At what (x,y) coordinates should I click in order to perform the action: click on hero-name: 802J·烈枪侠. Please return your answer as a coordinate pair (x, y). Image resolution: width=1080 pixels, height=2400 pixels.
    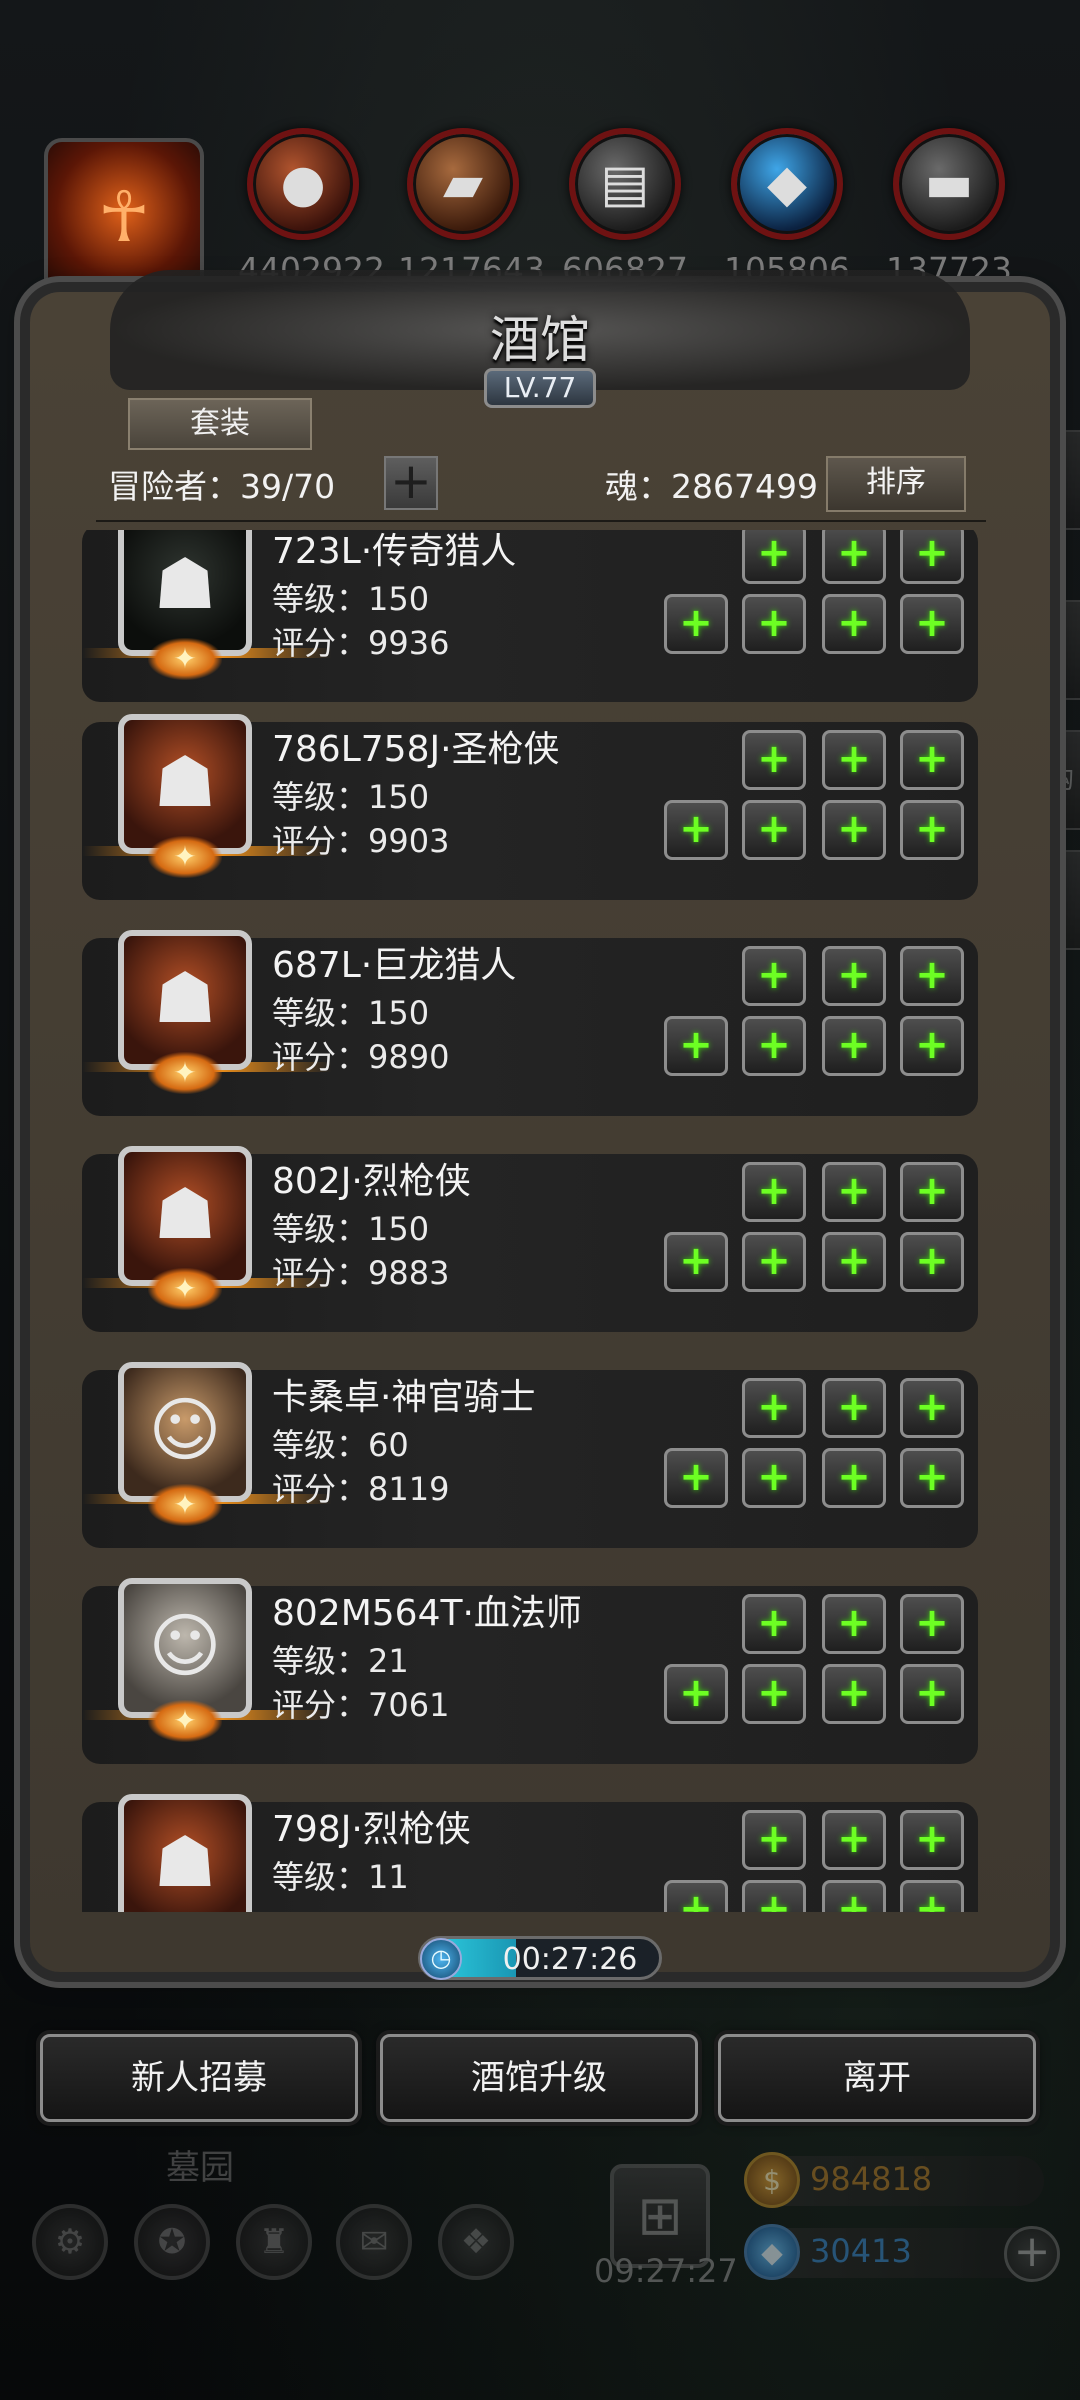
    Looking at the image, I should click on (371, 1181).